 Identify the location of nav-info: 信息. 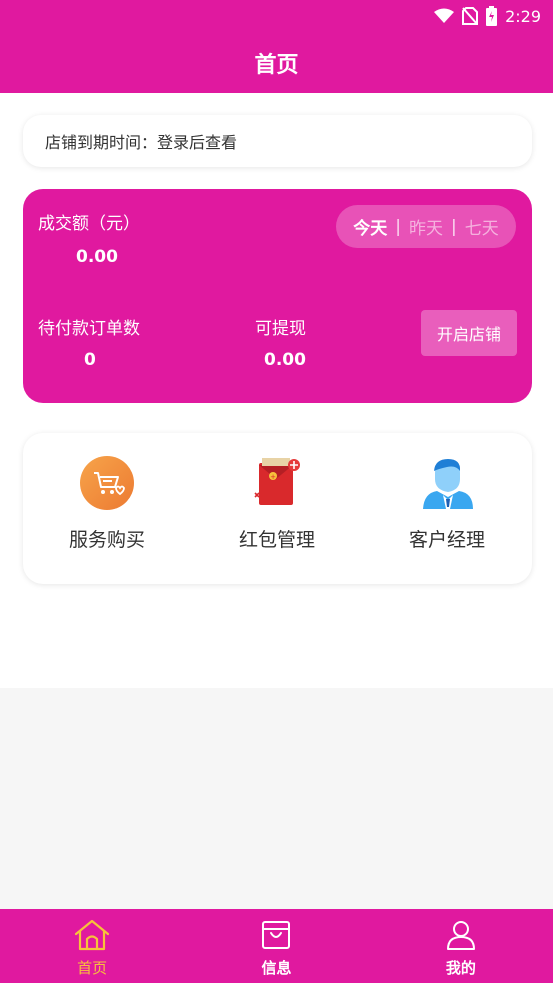
(276, 946).